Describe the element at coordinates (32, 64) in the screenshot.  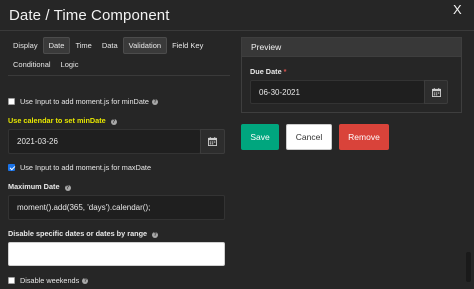
I see `tab-conditional: Conditional` at that location.